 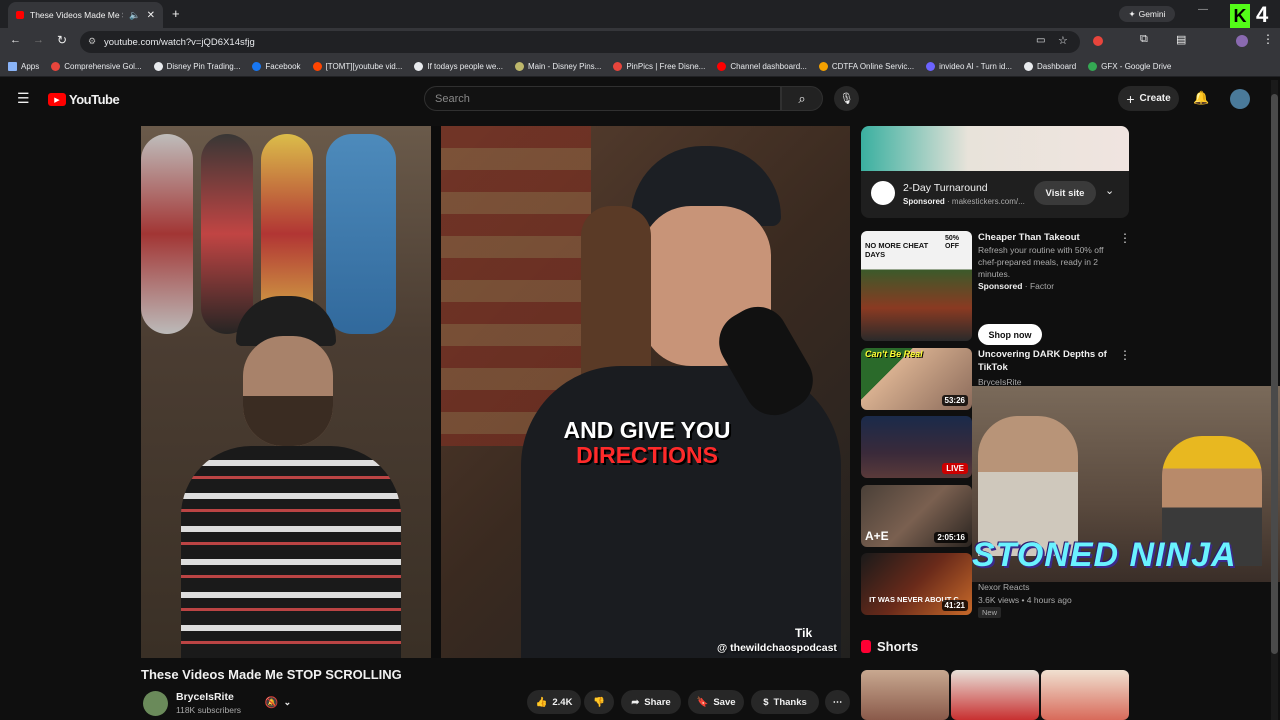 I want to click on bookmark-item: GFX - Google Drive, so click(x=1130, y=66).